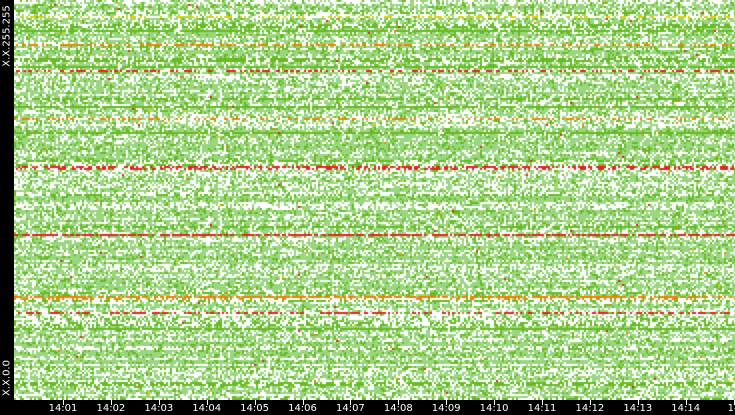  Describe the element at coordinates (542, 408) in the screenshot. I see `x-tick-label: 14:11` at that location.